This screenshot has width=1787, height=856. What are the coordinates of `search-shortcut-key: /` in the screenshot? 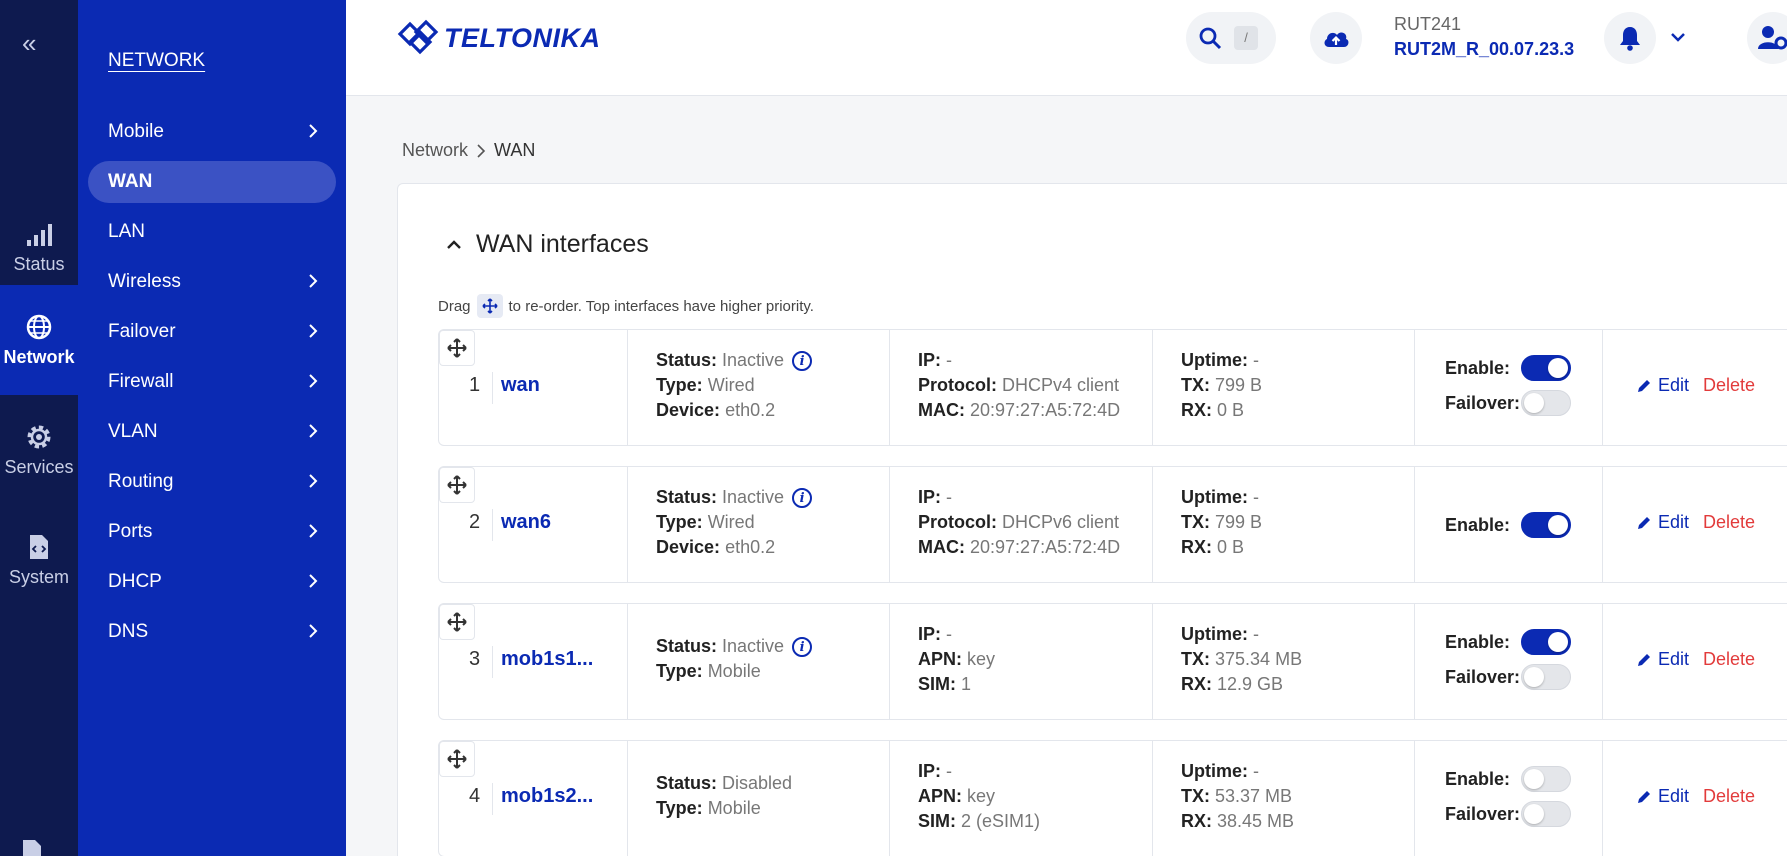 It's located at (1246, 38).